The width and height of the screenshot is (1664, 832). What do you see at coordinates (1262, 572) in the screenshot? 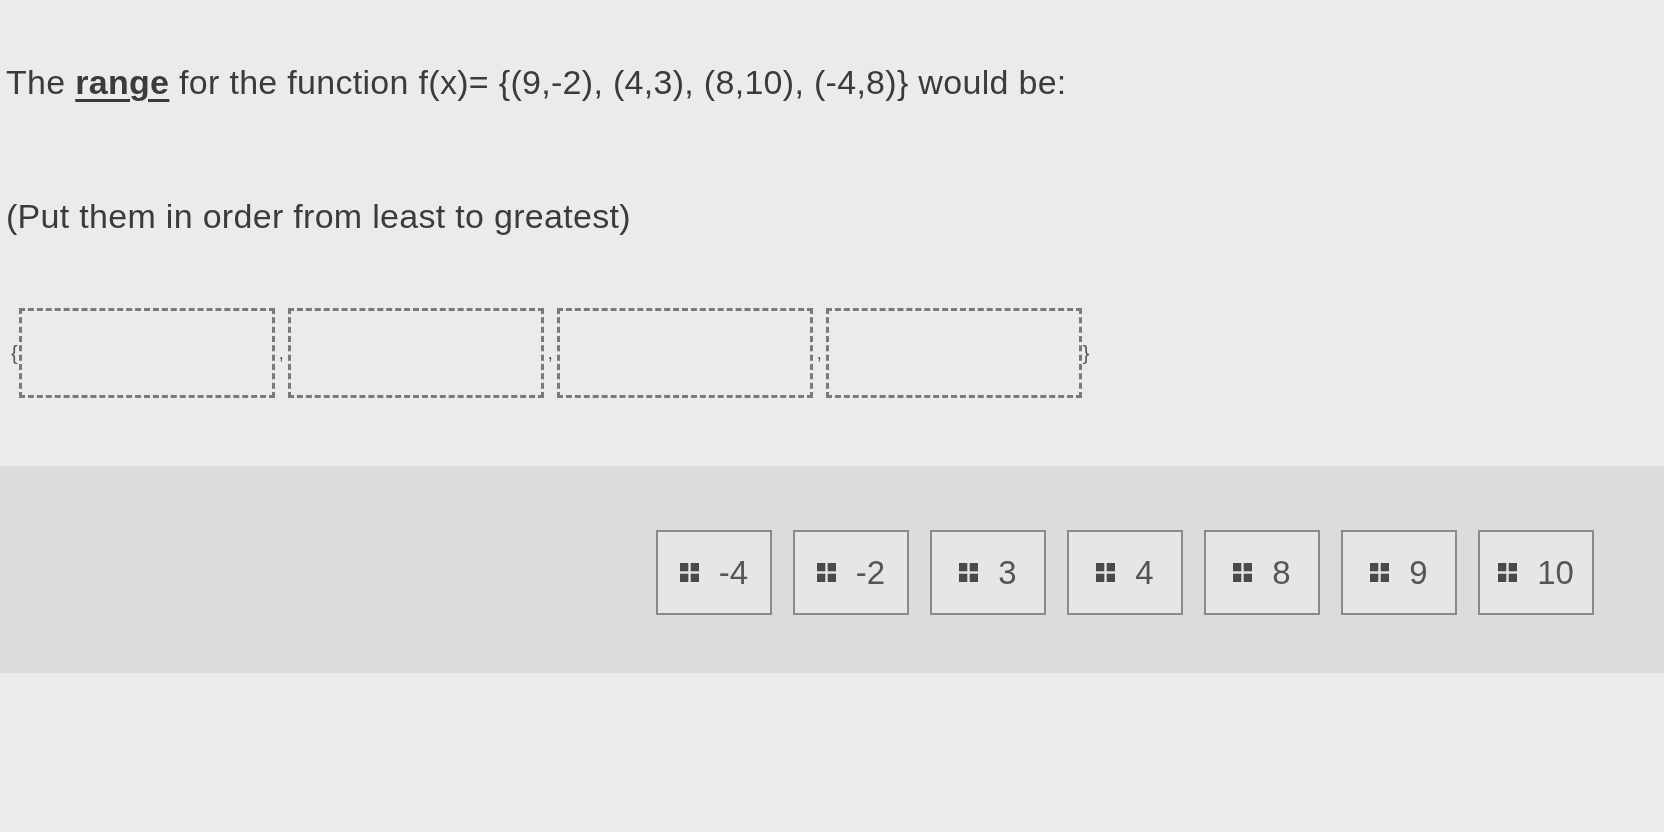
I see `answer-tile: 8` at bounding box center [1262, 572].